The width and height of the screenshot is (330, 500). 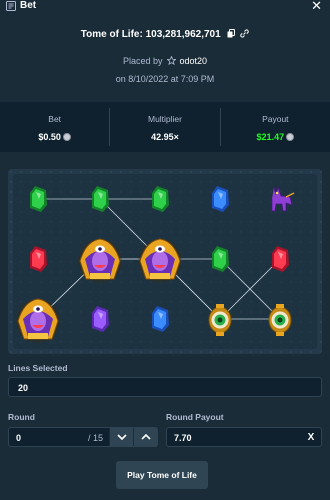 What do you see at coordinates (142, 61) in the screenshot?
I see `placed-by-prefix: Placed by` at bounding box center [142, 61].